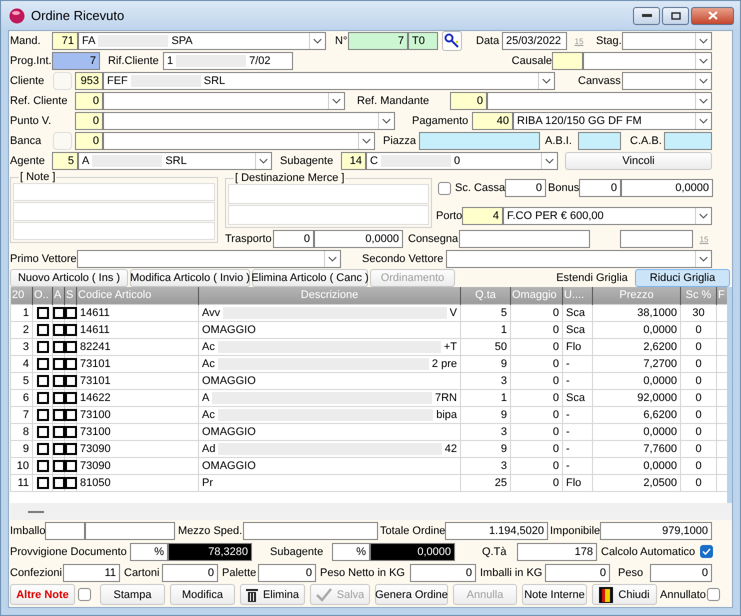 The width and height of the screenshot is (741, 616). What do you see at coordinates (190, 278) in the screenshot?
I see `toolbar-button: Modifica Articolo ( Invio )` at bounding box center [190, 278].